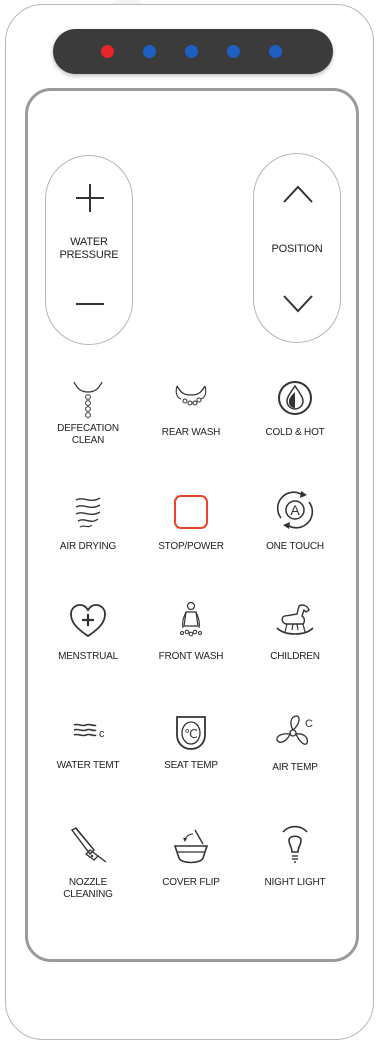  What do you see at coordinates (88, 656) in the screenshot?
I see `menstrual-label: MENSTRUAL` at bounding box center [88, 656].